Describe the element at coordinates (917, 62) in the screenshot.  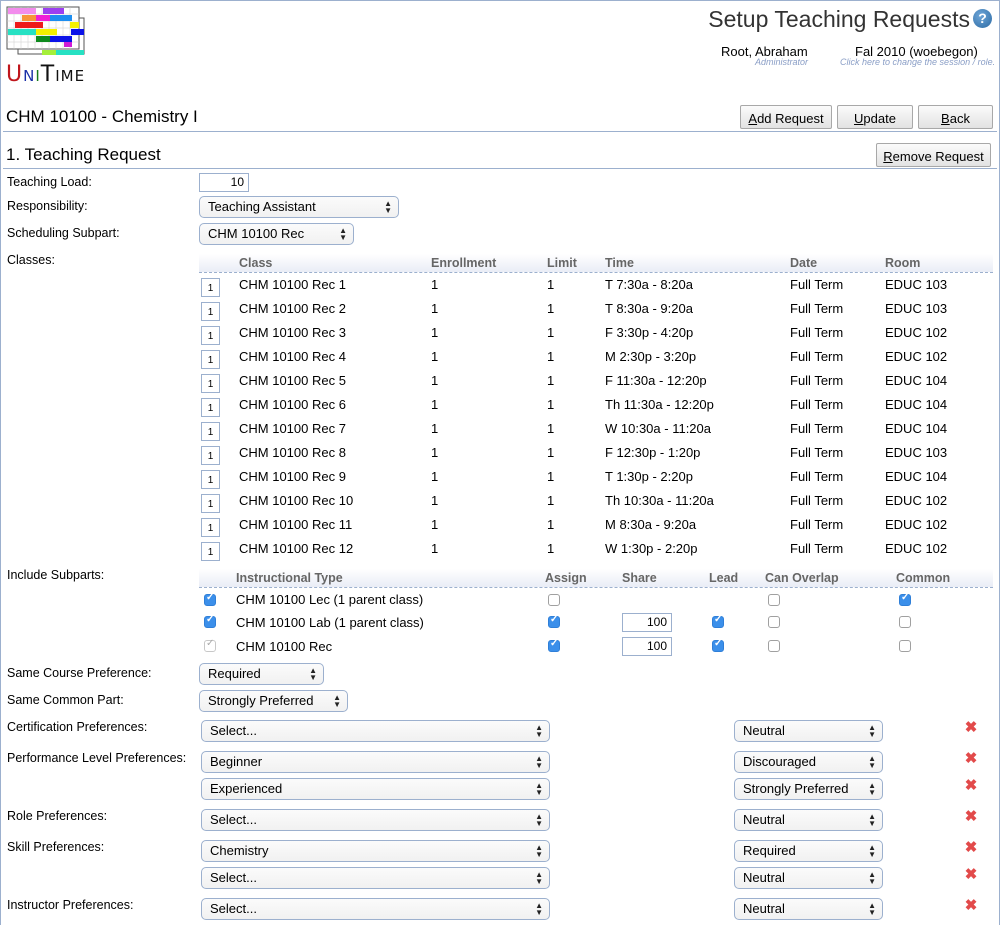
I see `session-change-hint: Click here to change the session / role.` at that location.